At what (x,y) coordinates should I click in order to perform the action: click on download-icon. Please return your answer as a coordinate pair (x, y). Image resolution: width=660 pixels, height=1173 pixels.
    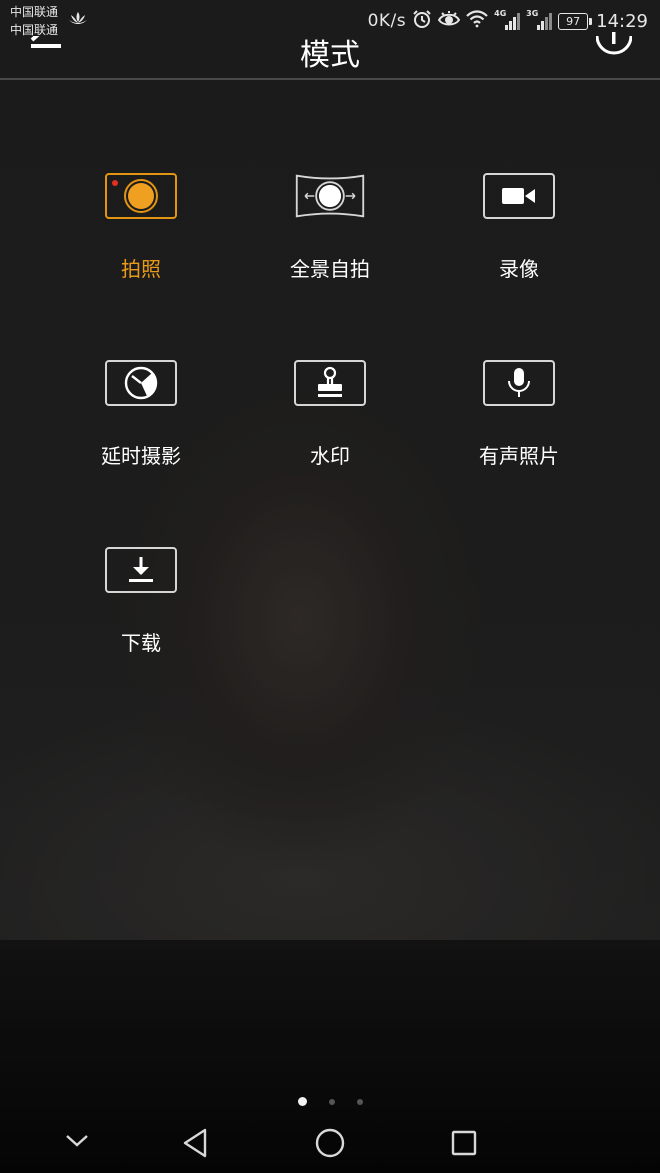
    Looking at the image, I should click on (141, 570).